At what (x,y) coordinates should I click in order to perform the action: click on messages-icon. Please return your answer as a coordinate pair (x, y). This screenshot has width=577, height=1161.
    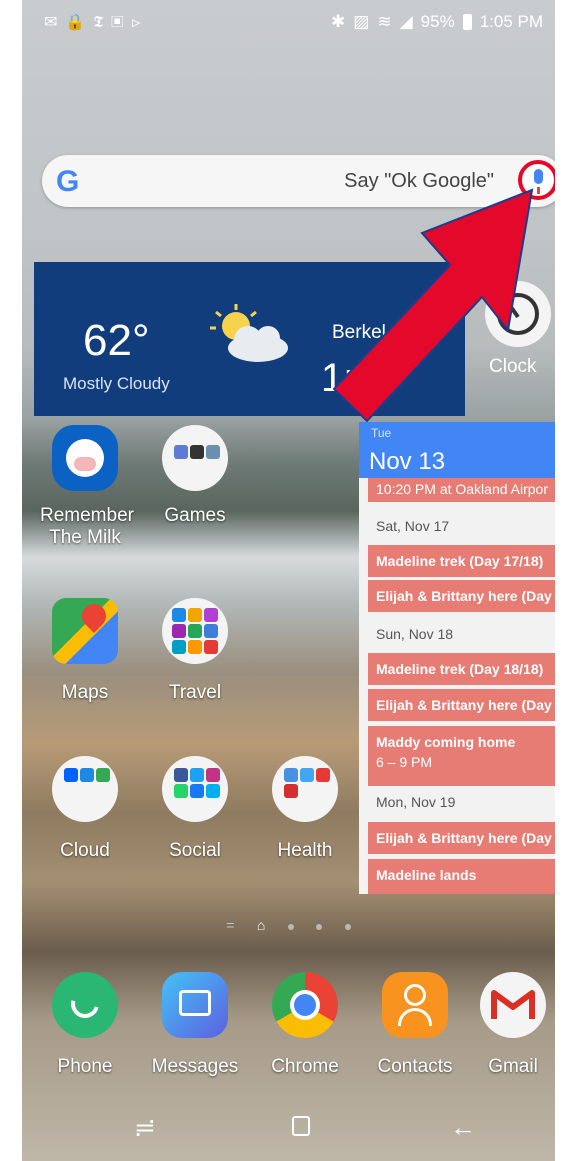
    Looking at the image, I should click on (195, 1005).